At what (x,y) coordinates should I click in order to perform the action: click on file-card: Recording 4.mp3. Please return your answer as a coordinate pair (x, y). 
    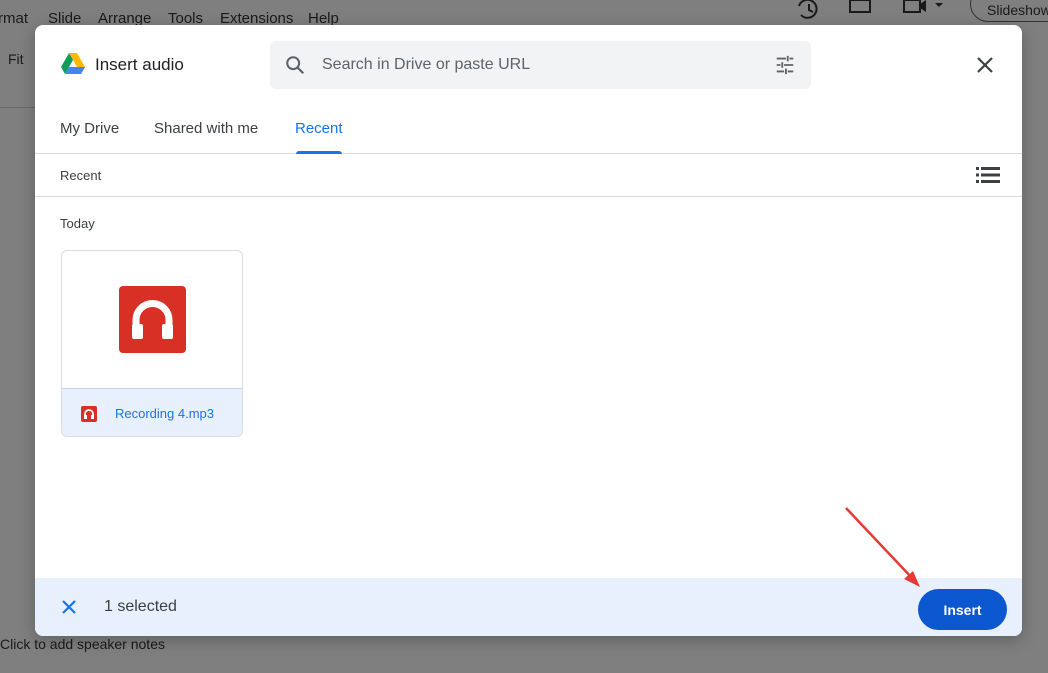
    Looking at the image, I should click on (152, 343).